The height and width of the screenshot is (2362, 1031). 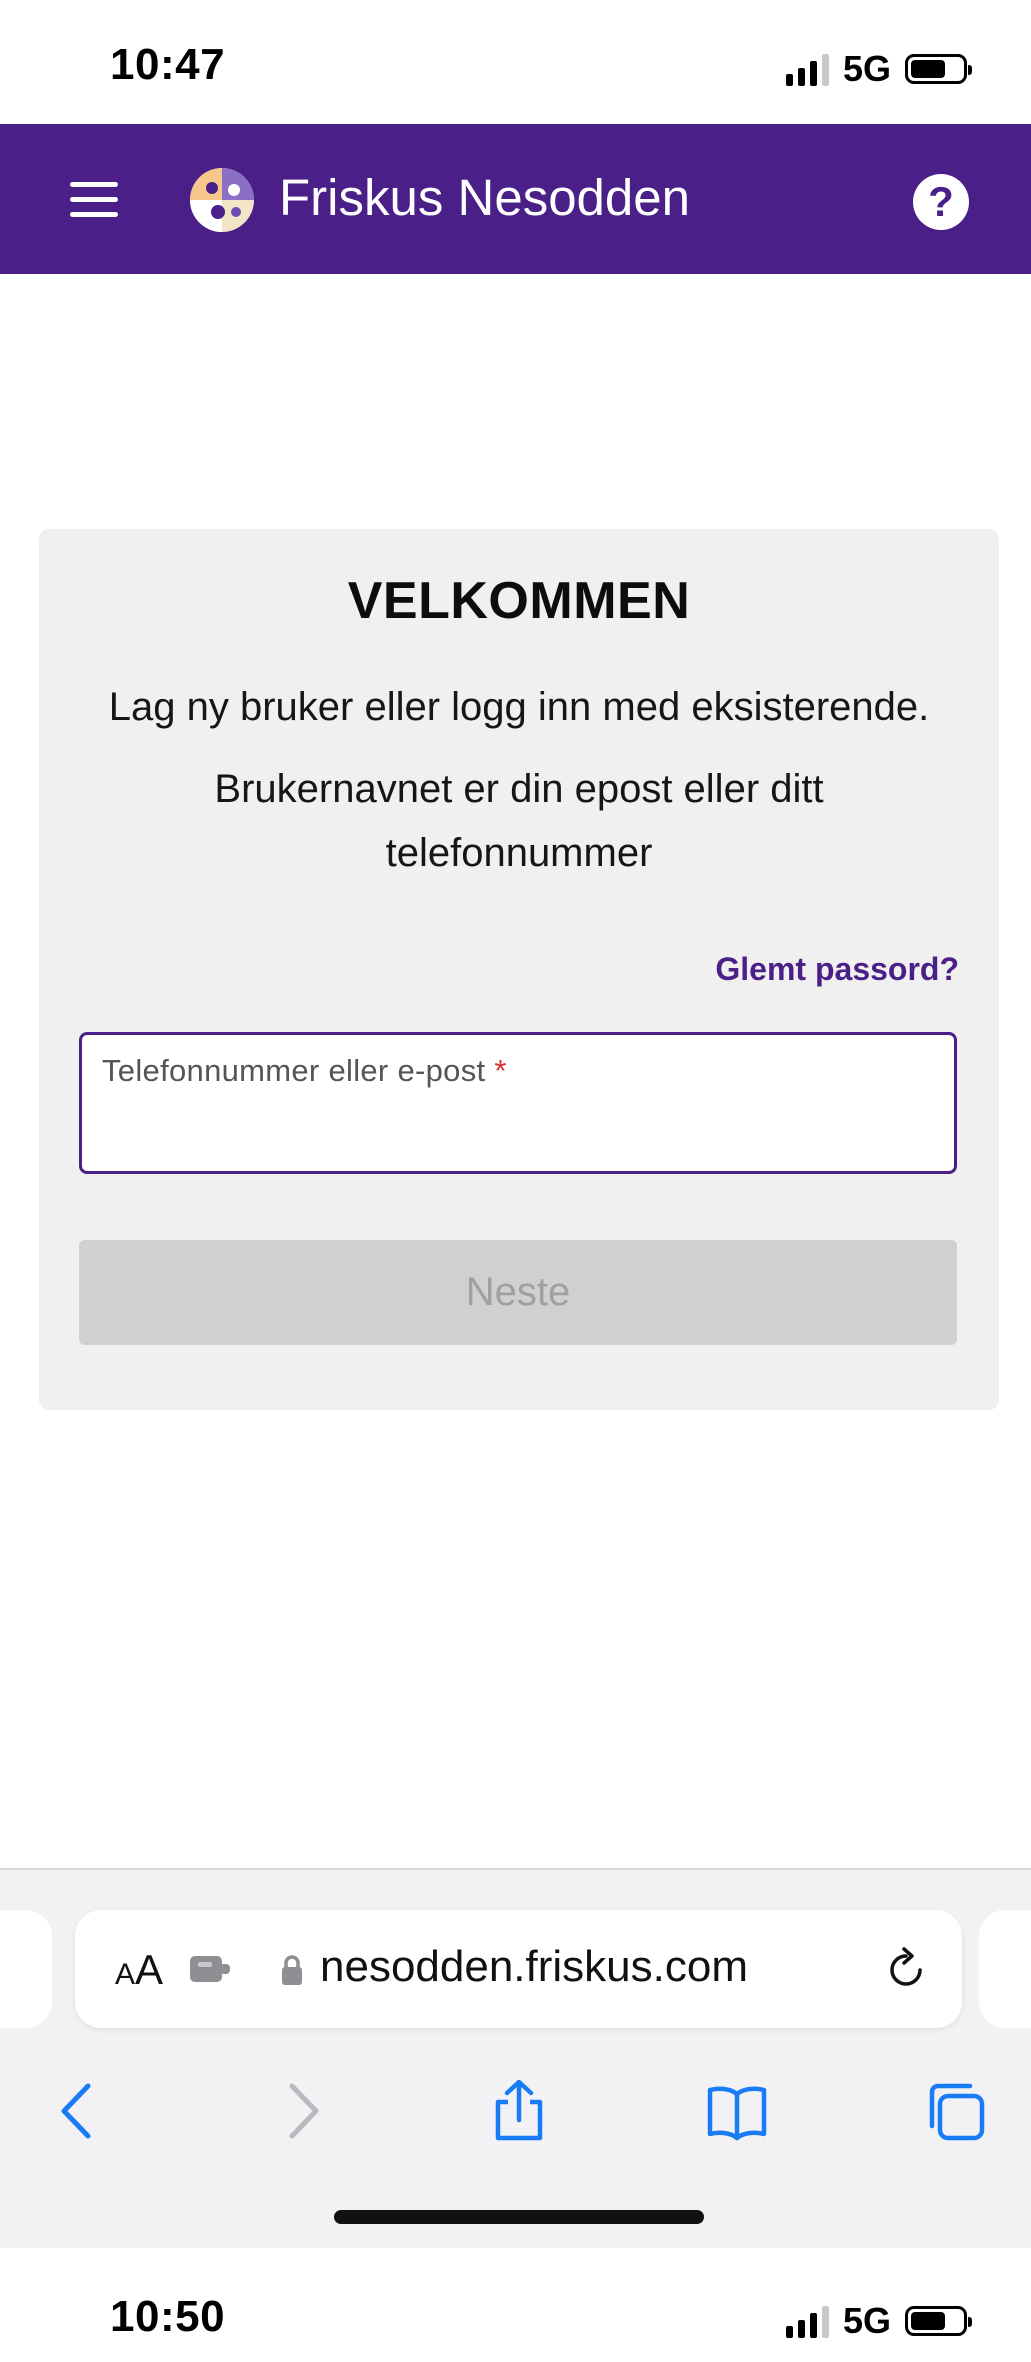 I want to click on username-field: Telefonnummer eller e-post *, so click(x=518, y=1103).